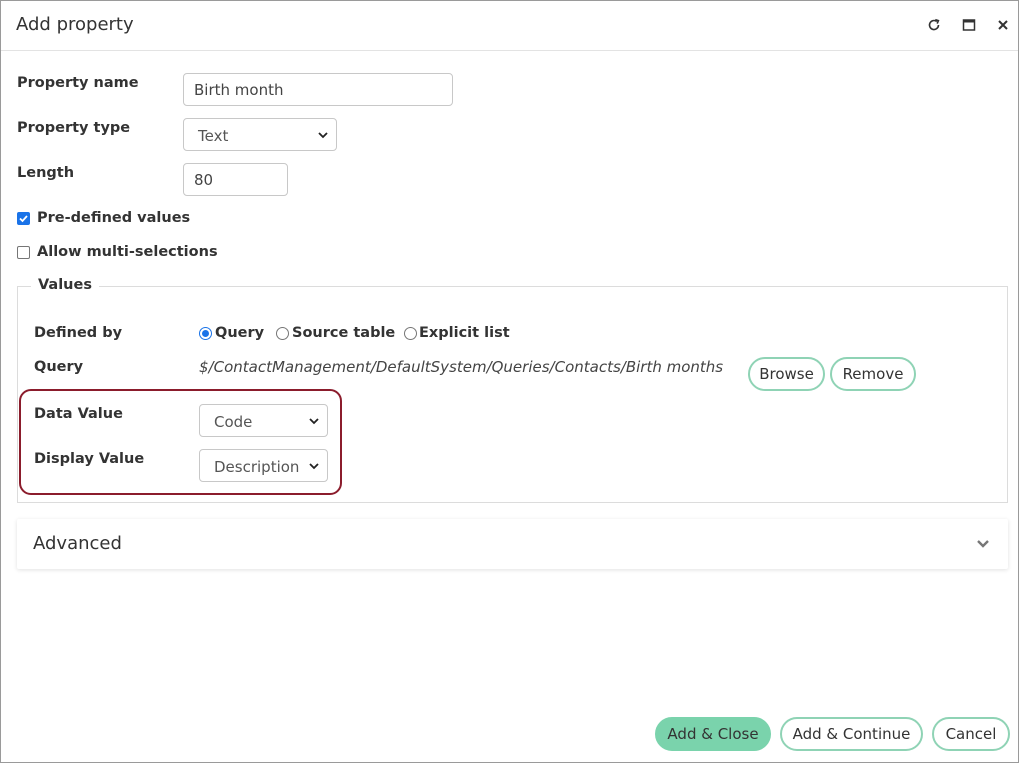 The image size is (1019, 763). What do you see at coordinates (343, 333) in the screenshot?
I see `radio-source-table-label: Source table` at bounding box center [343, 333].